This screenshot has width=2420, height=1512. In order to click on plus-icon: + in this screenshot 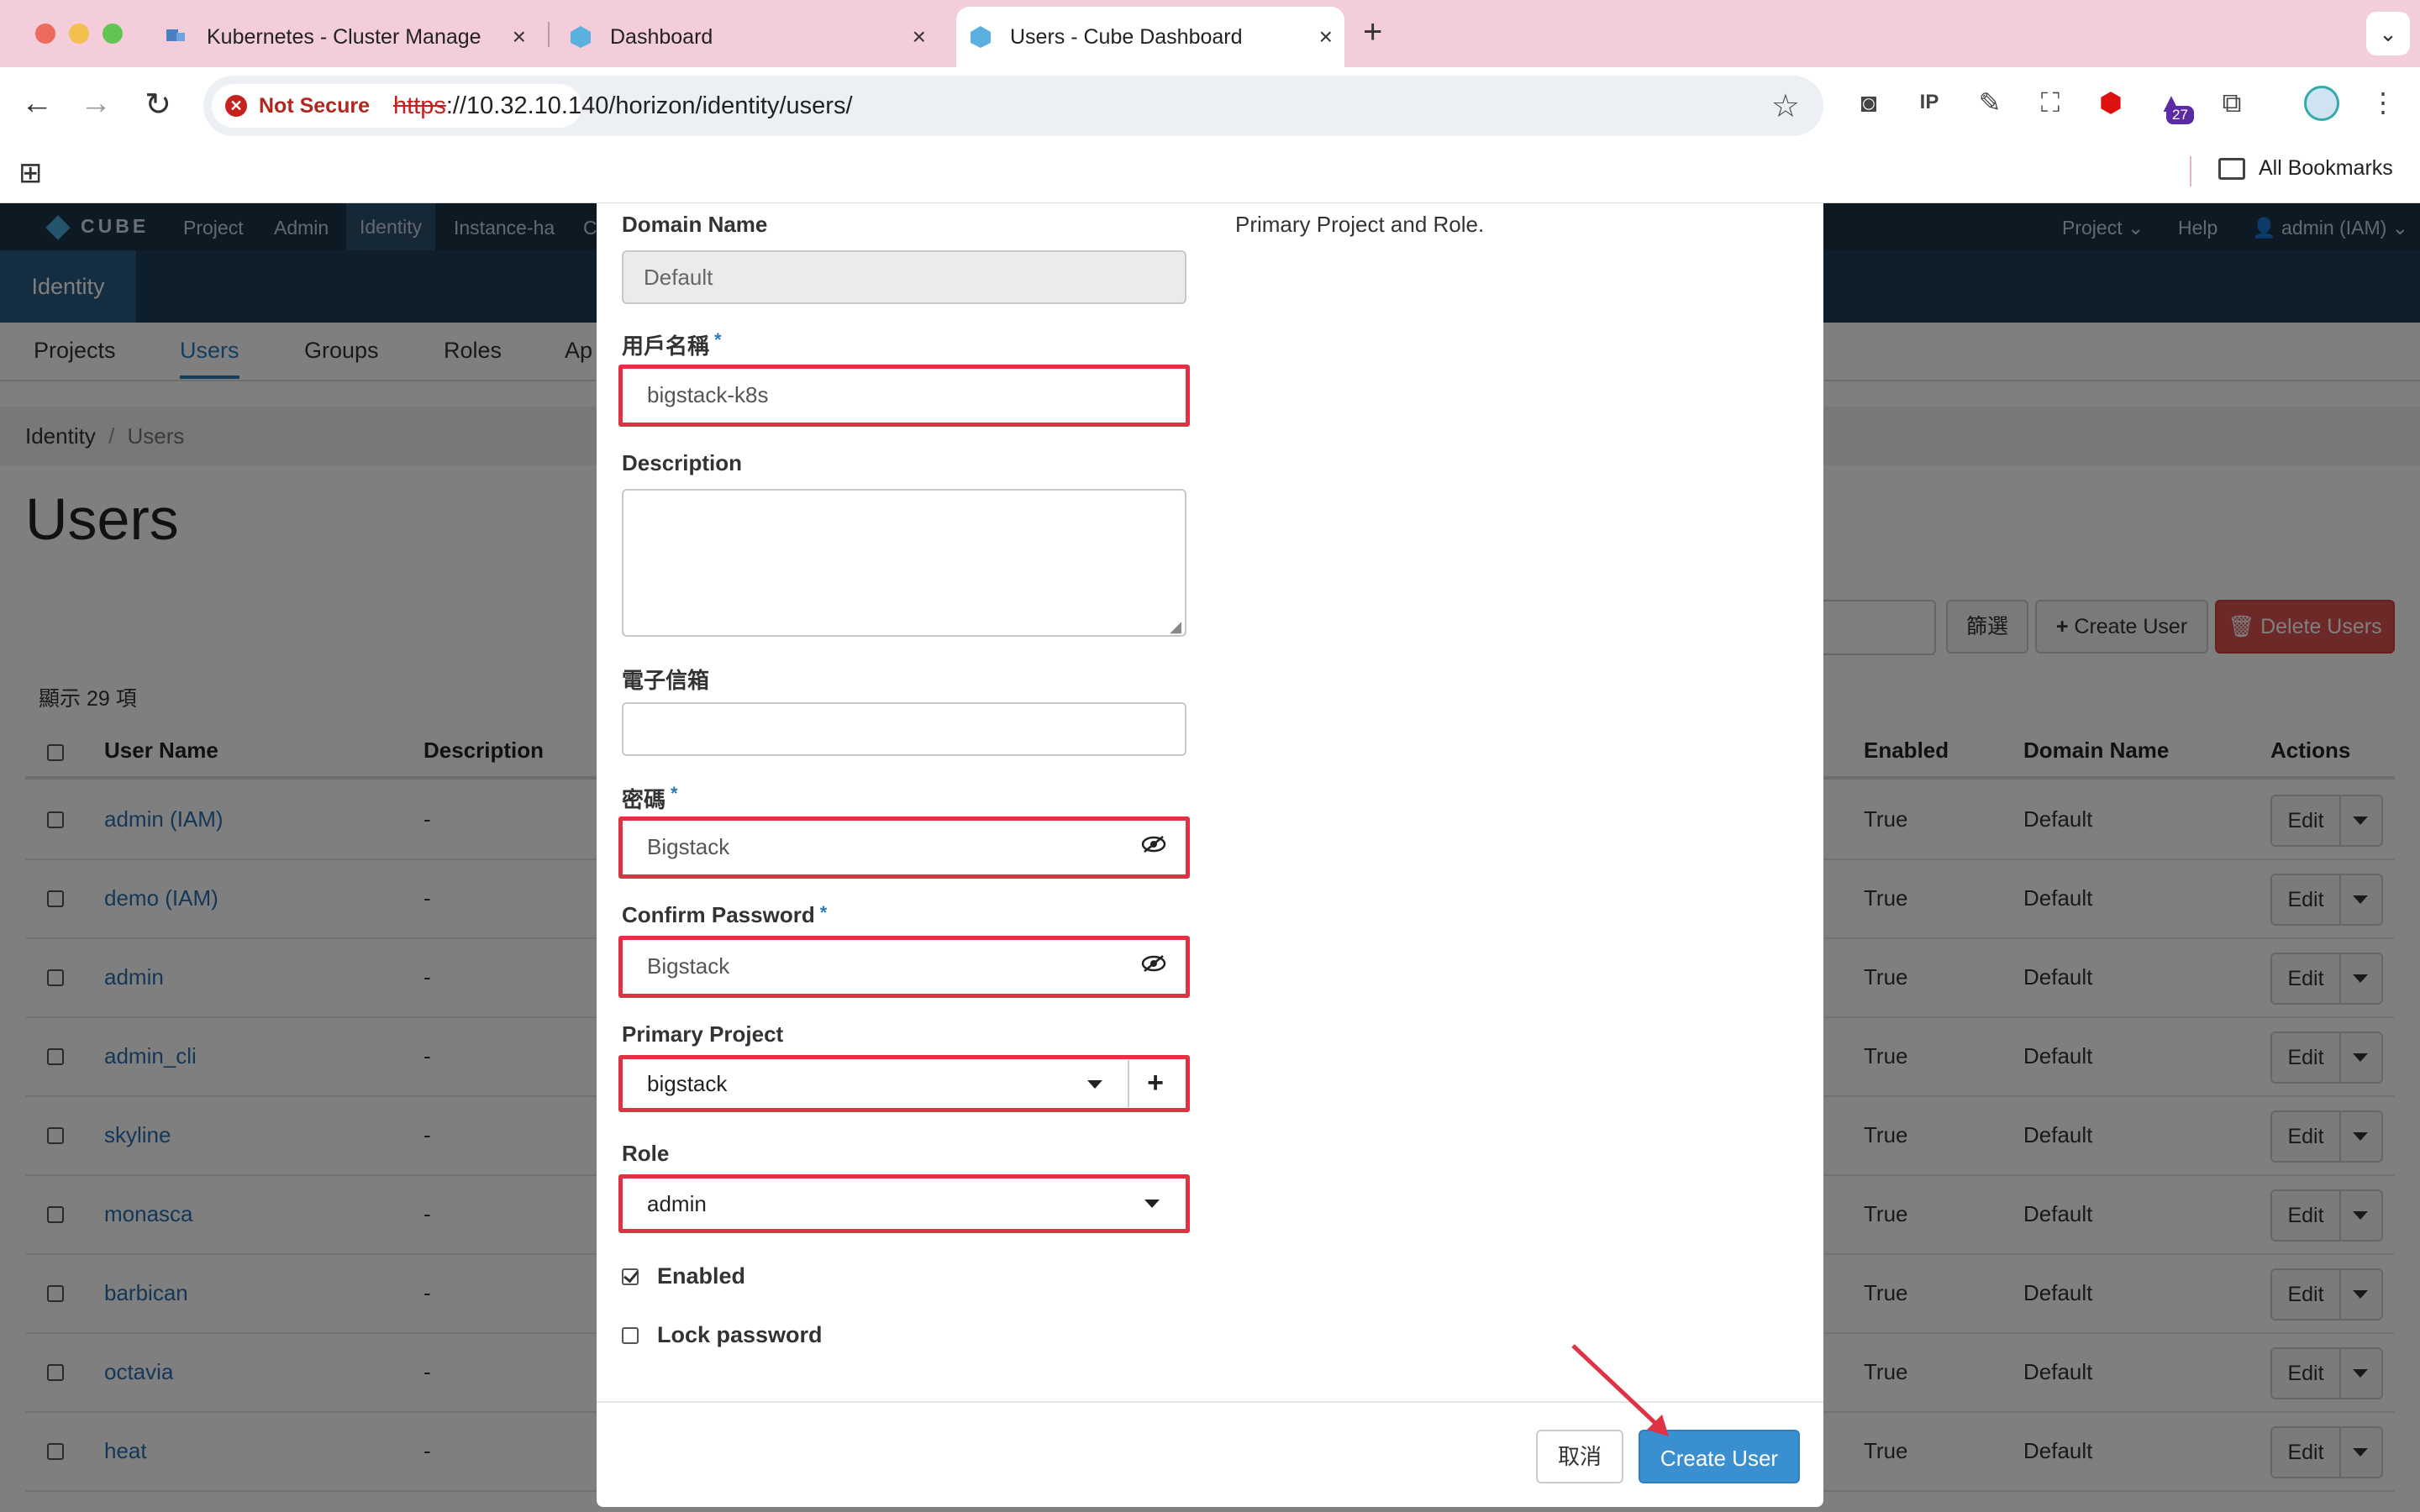, I will do `click(1155, 1083)`.